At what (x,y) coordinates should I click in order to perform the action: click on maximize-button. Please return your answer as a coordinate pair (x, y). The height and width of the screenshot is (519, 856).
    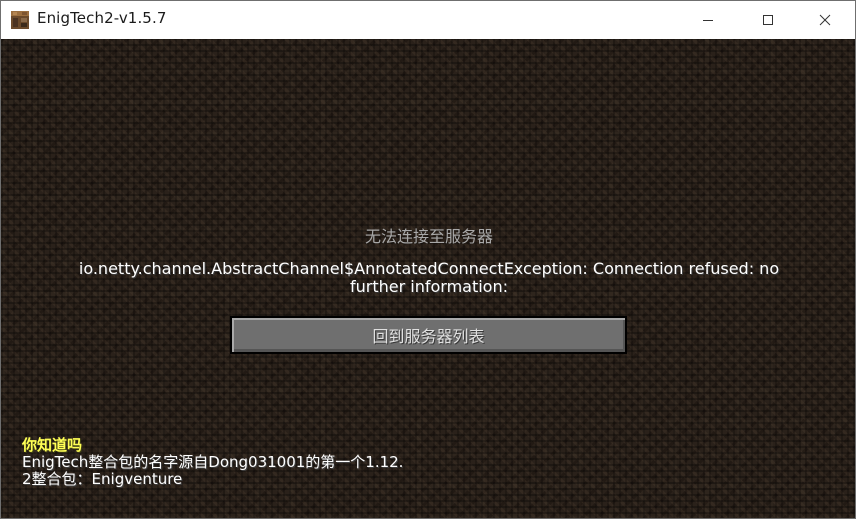
    Looking at the image, I should click on (768, 20).